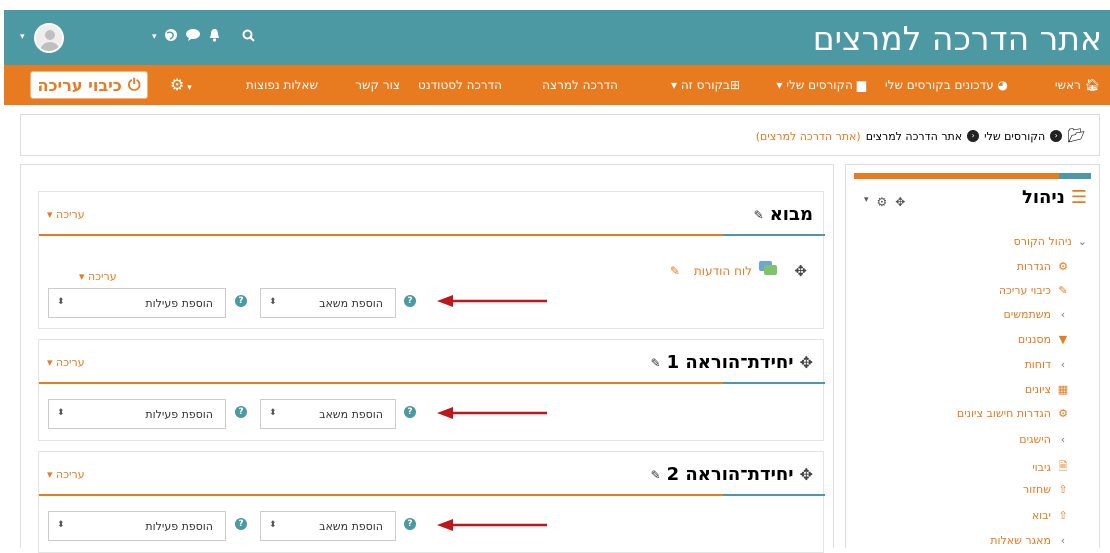  I want to click on edit-off-label: כיבוי עריכה, so click(79, 85).